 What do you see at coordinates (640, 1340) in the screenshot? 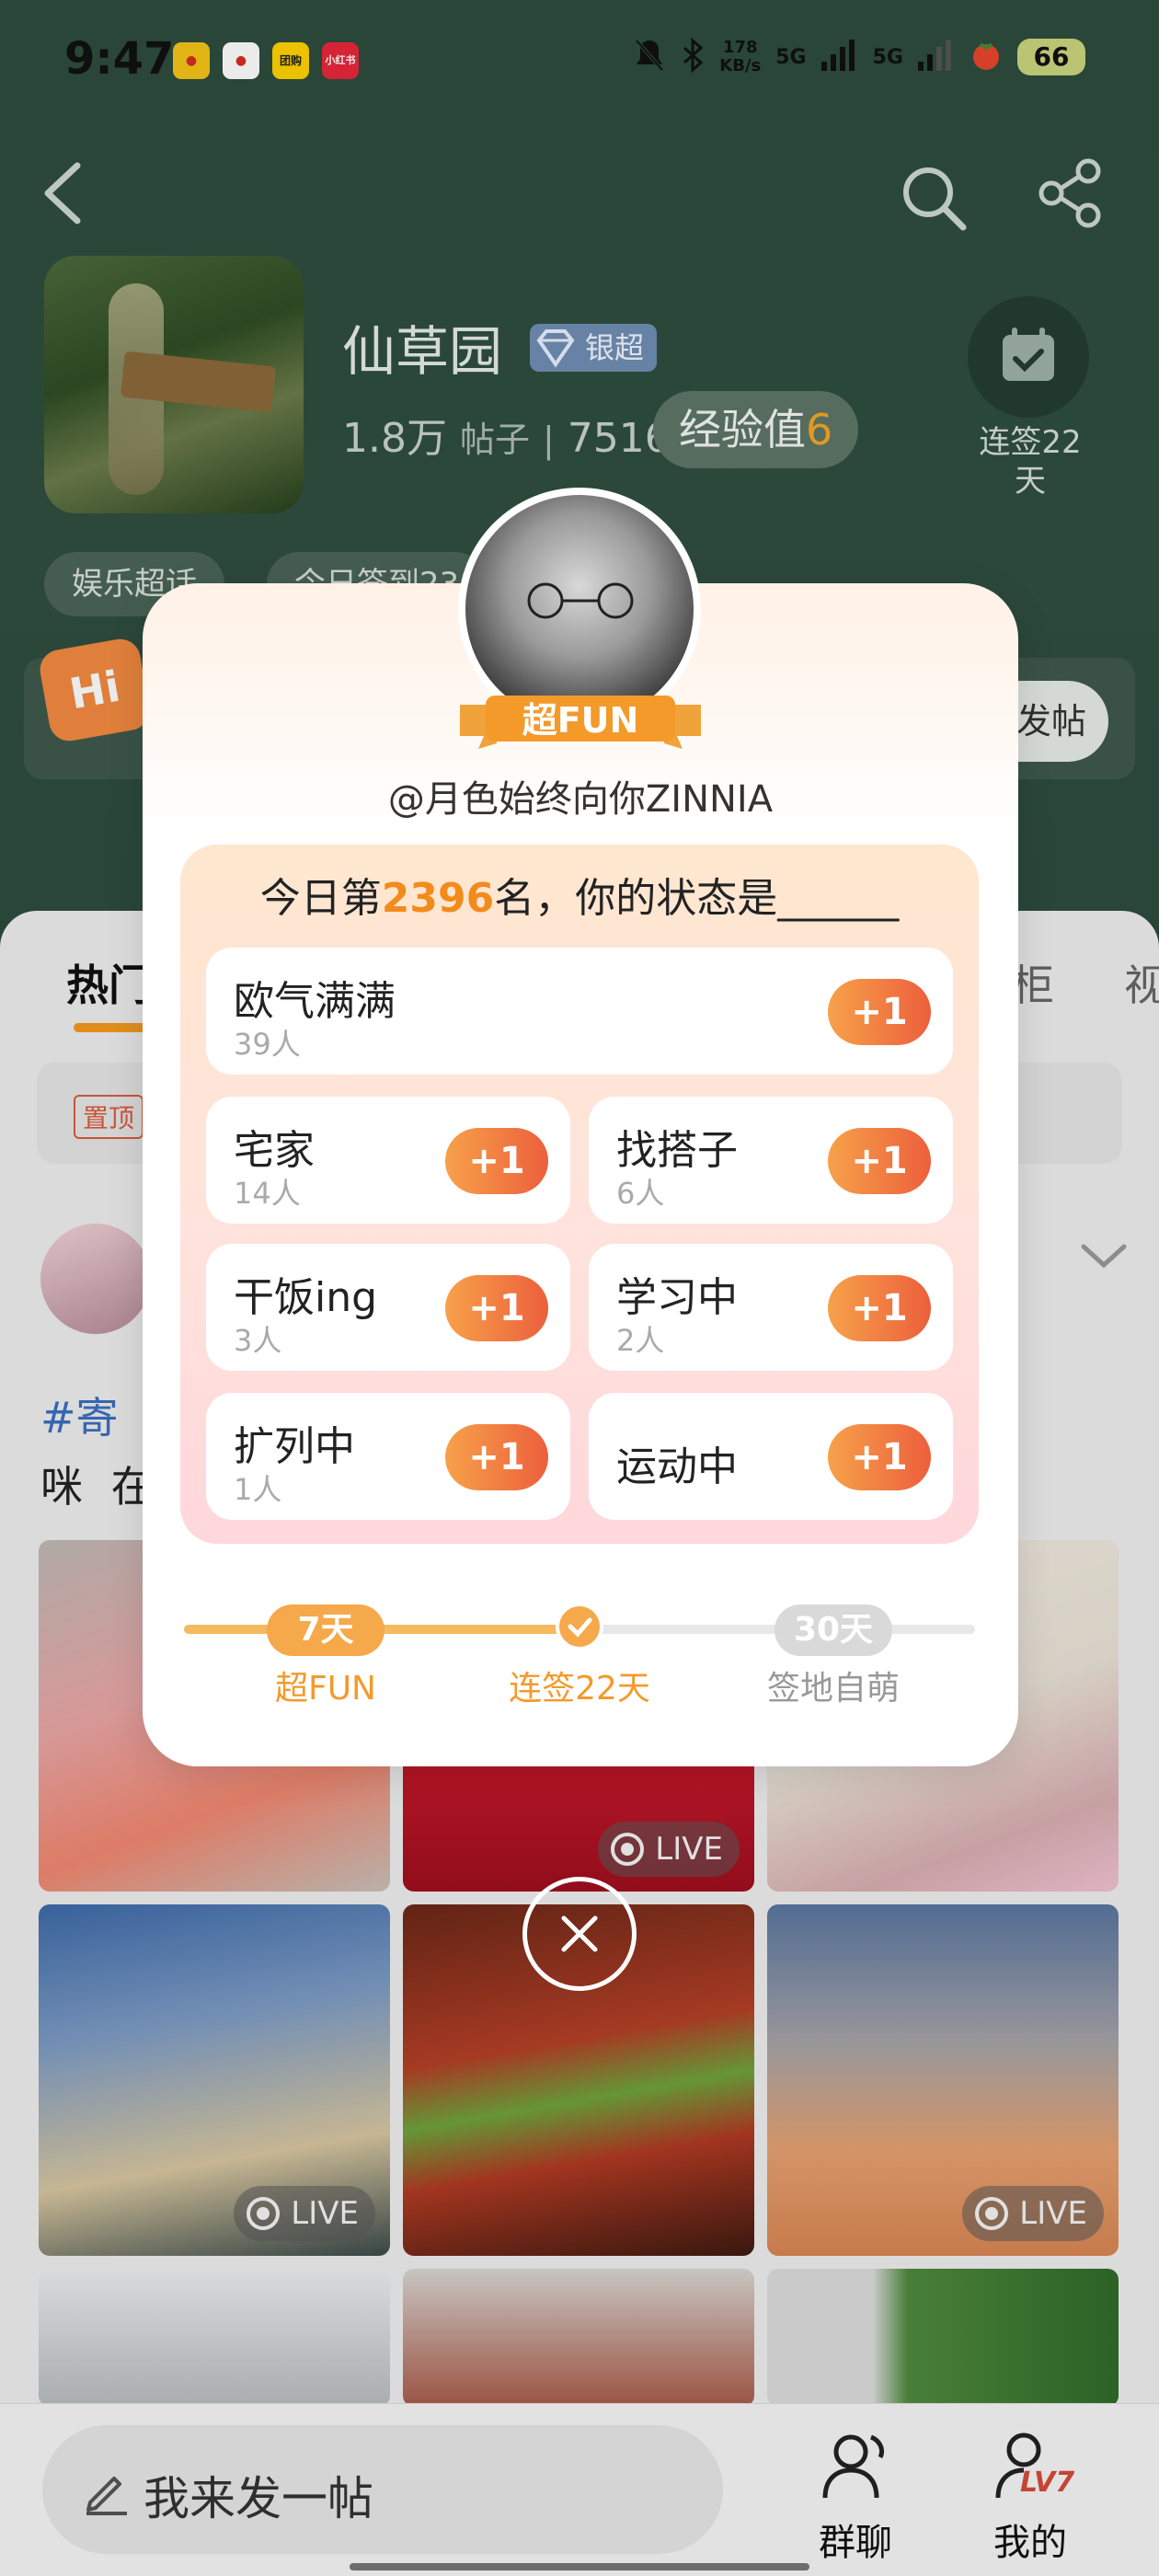
I see `option-count: 2人` at bounding box center [640, 1340].